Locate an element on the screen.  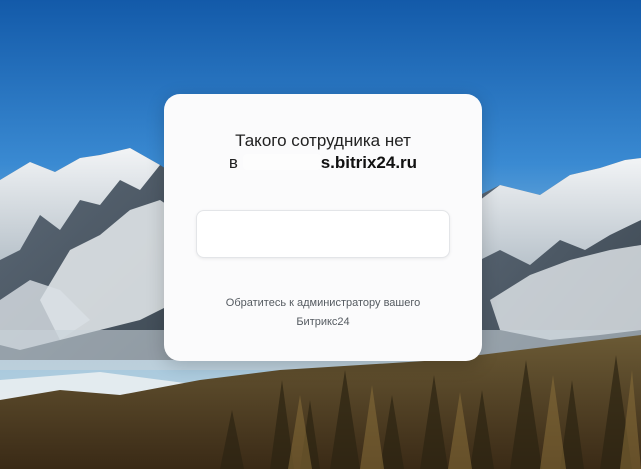
dialog-title: Такого сотрудника нет is located at coordinates (323, 140).